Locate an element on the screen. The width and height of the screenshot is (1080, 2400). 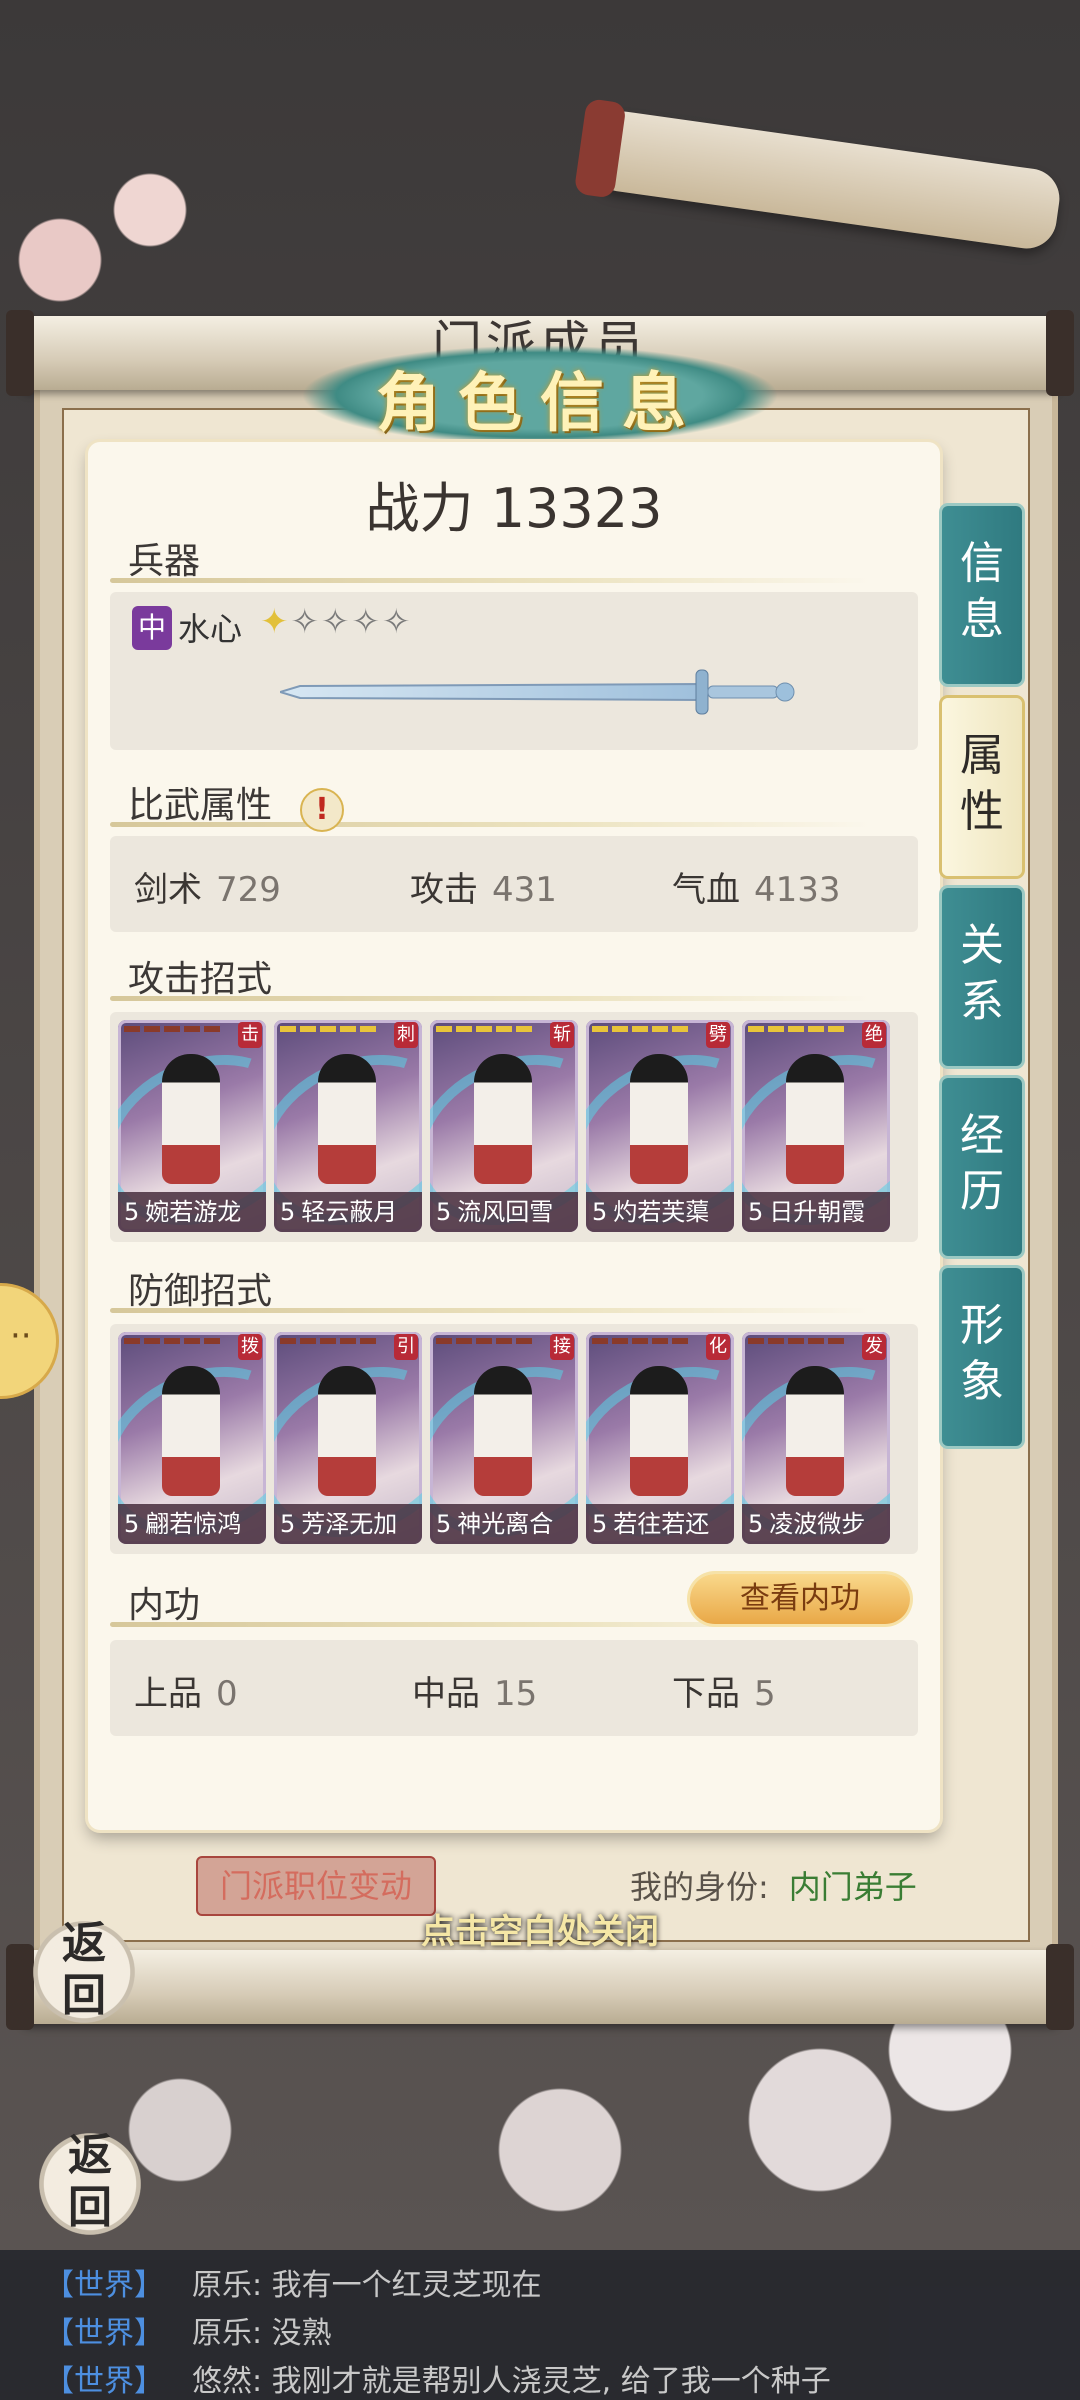
move-card: 劈 5 灼若芙蕖 is located at coordinates (660, 1126).